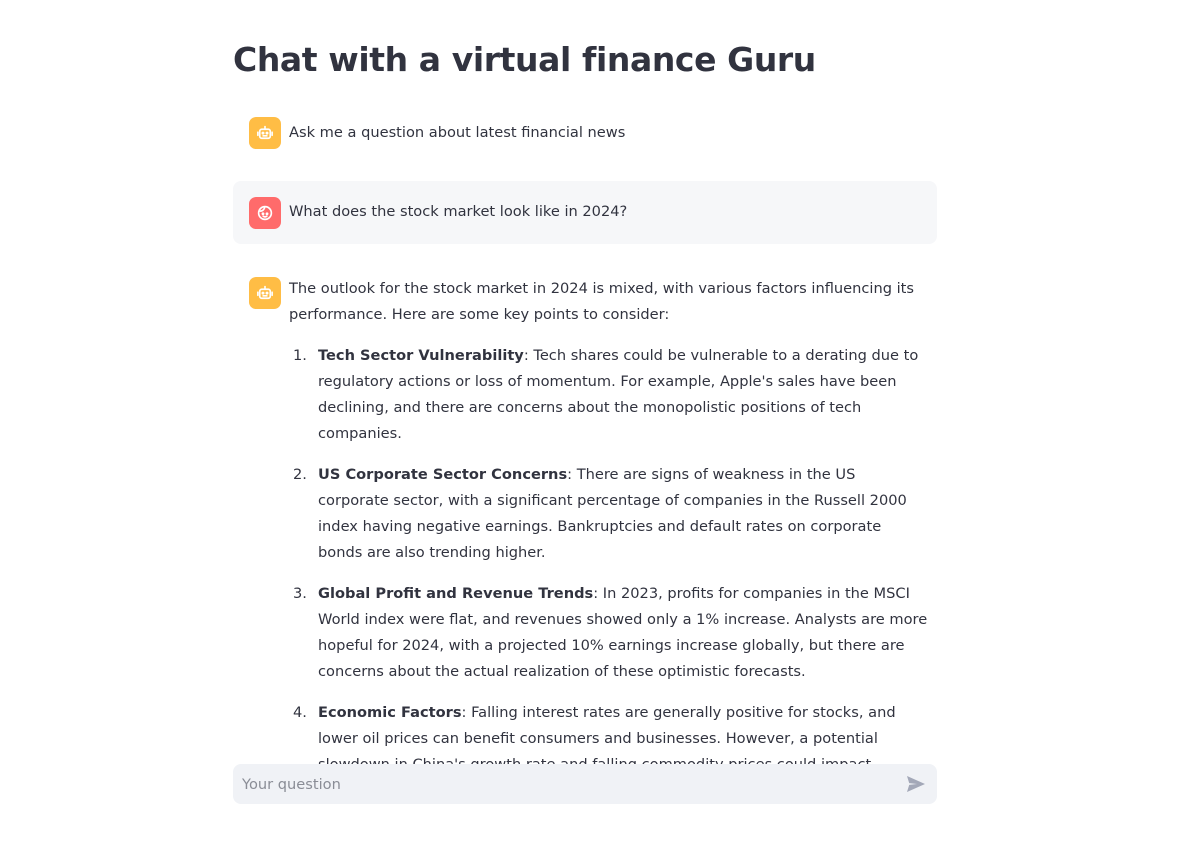 The image size is (1202, 844). What do you see at coordinates (300, 593) in the screenshot?
I see `list-item-number: 3.` at bounding box center [300, 593].